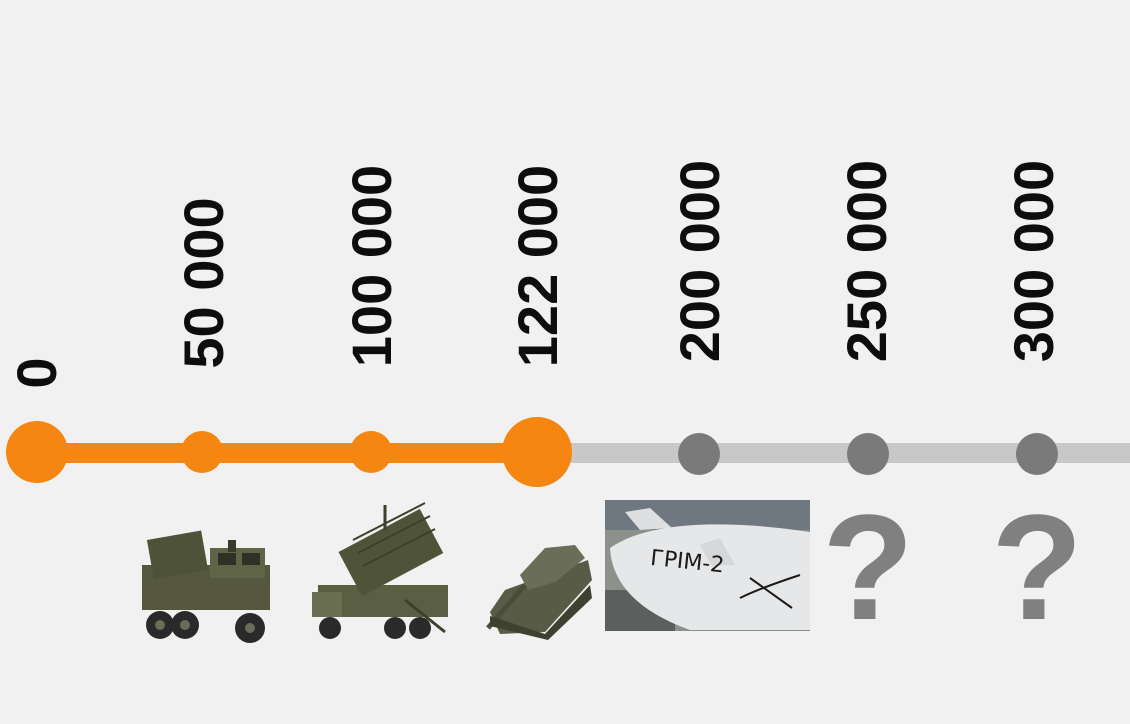 This screenshot has height=724, width=1130. What do you see at coordinates (1033, 261) in the screenshot?
I see `tick-label-300000: 300 000` at bounding box center [1033, 261].